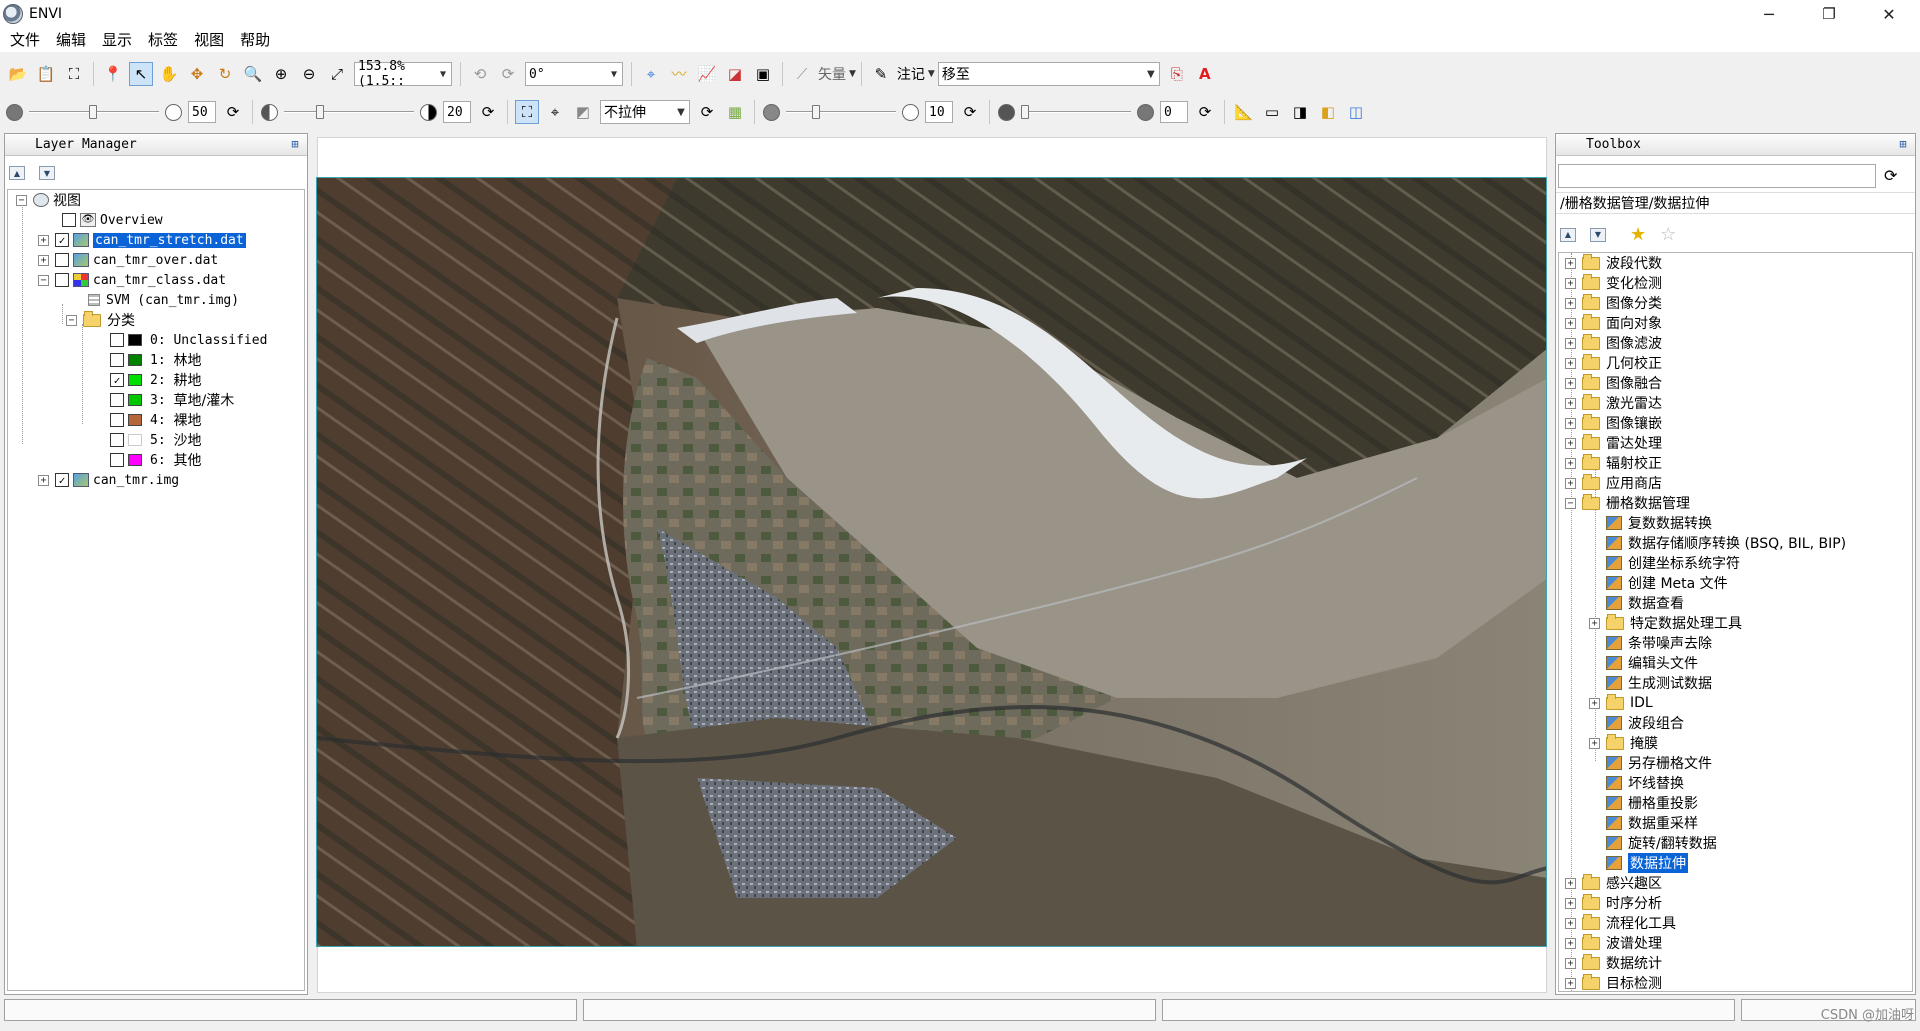 Image resolution: width=1920 pixels, height=1031 pixels. I want to click on toolbox-folder-expanded: − 栅格数据管理, so click(1627, 503).